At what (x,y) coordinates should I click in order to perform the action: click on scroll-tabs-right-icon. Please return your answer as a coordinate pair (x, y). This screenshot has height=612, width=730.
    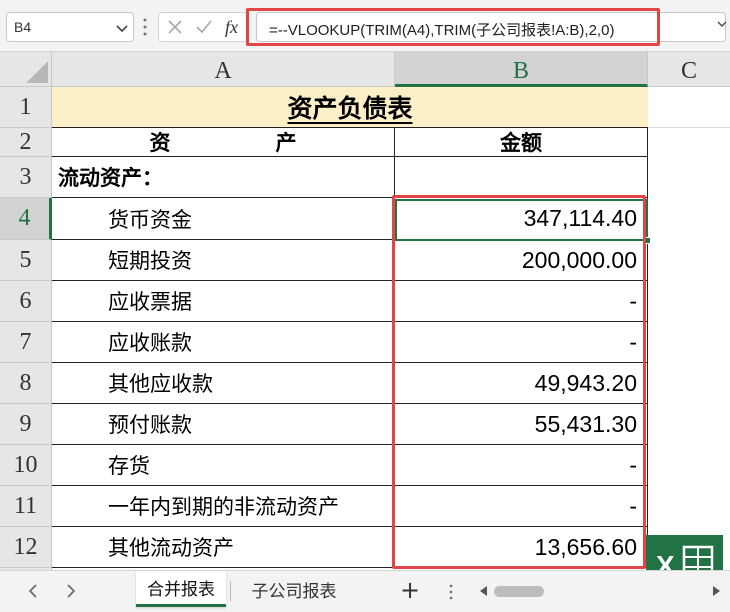
    Looking at the image, I should click on (71, 591).